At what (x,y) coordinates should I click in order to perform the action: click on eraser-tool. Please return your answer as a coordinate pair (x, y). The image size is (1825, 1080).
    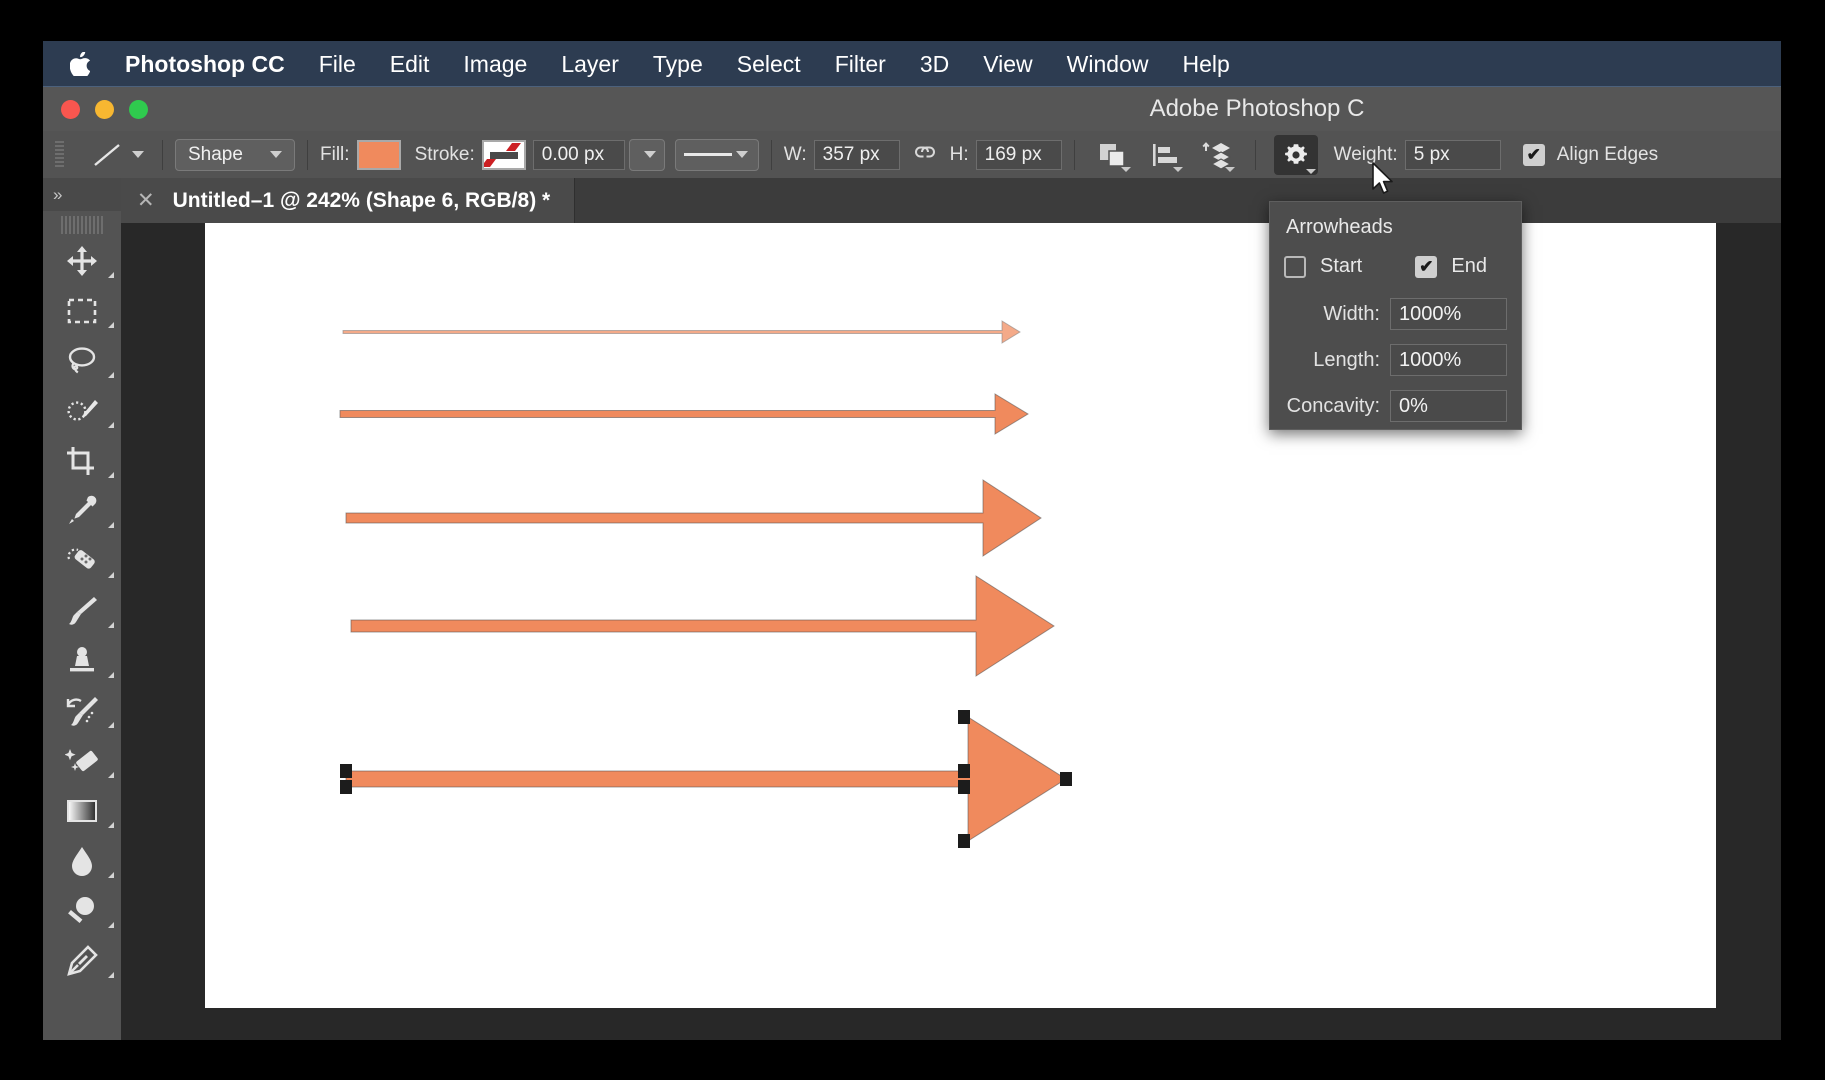
    Looking at the image, I should click on (82, 761).